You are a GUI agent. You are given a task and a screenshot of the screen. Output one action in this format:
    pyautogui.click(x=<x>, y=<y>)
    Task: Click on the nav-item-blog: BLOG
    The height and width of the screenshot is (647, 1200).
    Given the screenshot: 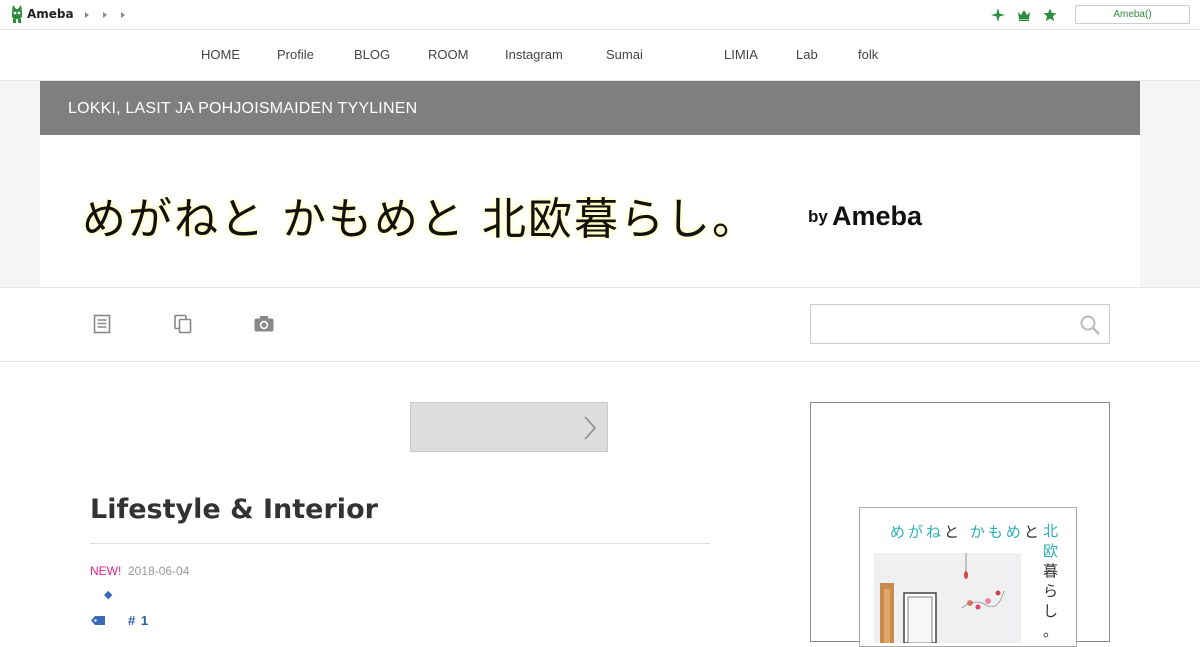 What is the action you would take?
    pyautogui.click(x=372, y=54)
    